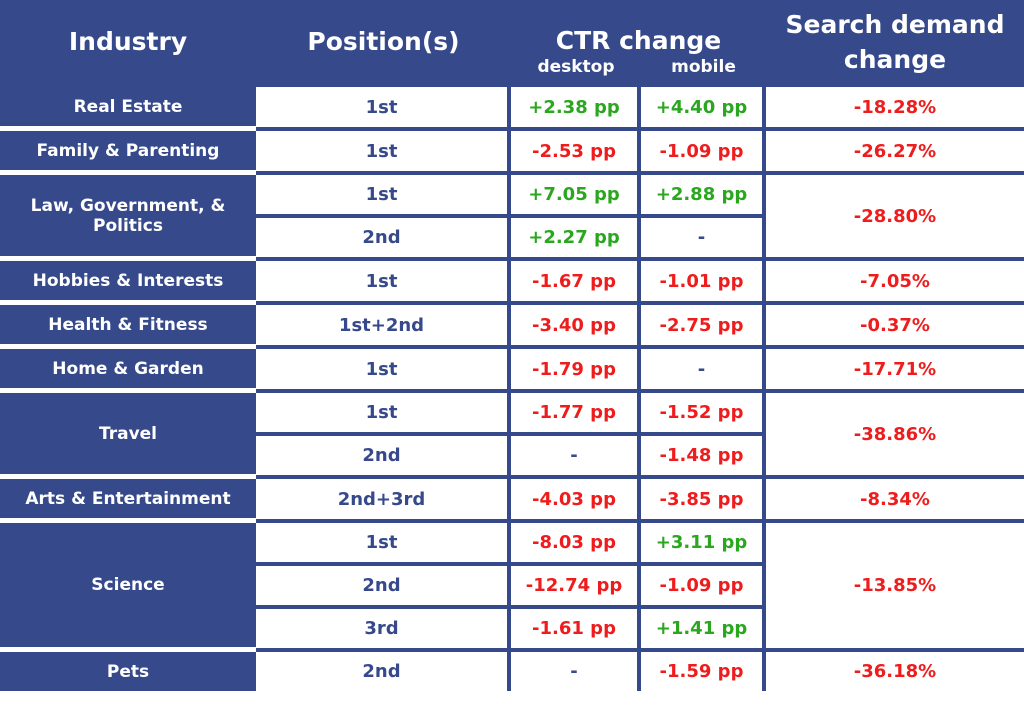 This screenshot has width=1024, height=715. I want to click on desktop-ctr-cell: +7.05 pp, so click(576, 196).